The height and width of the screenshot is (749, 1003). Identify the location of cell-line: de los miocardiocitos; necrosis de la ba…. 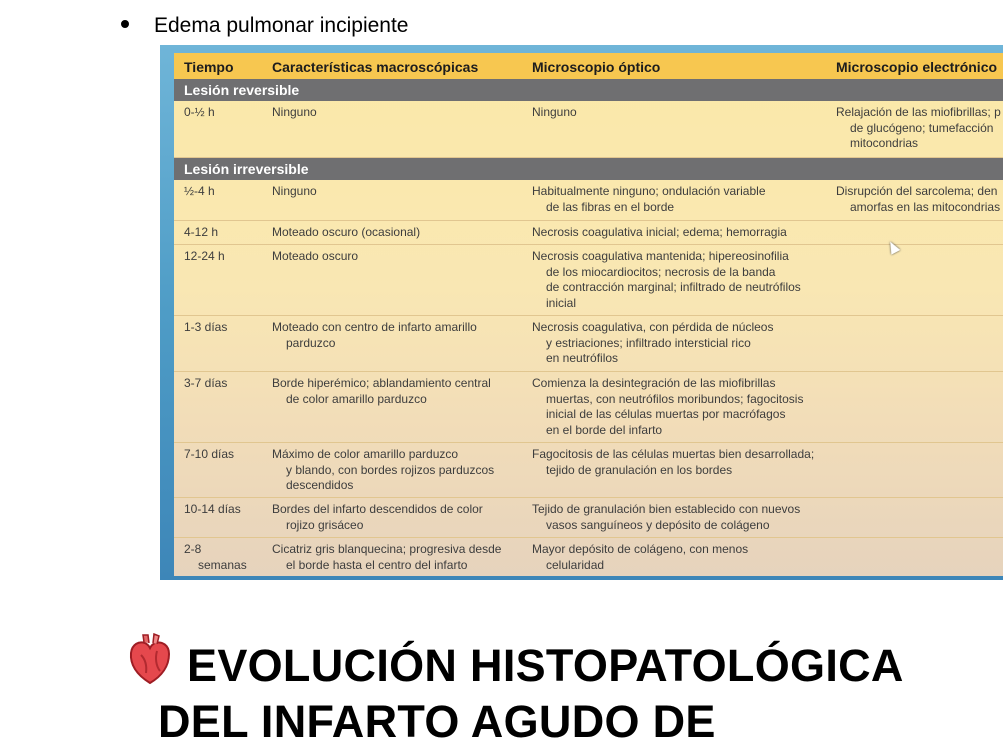
(661, 271).